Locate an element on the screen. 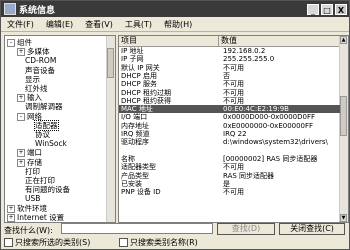 This screenshot has width=350, height=250. row-item-cell: DHCP 服务 is located at coordinates (139, 84).